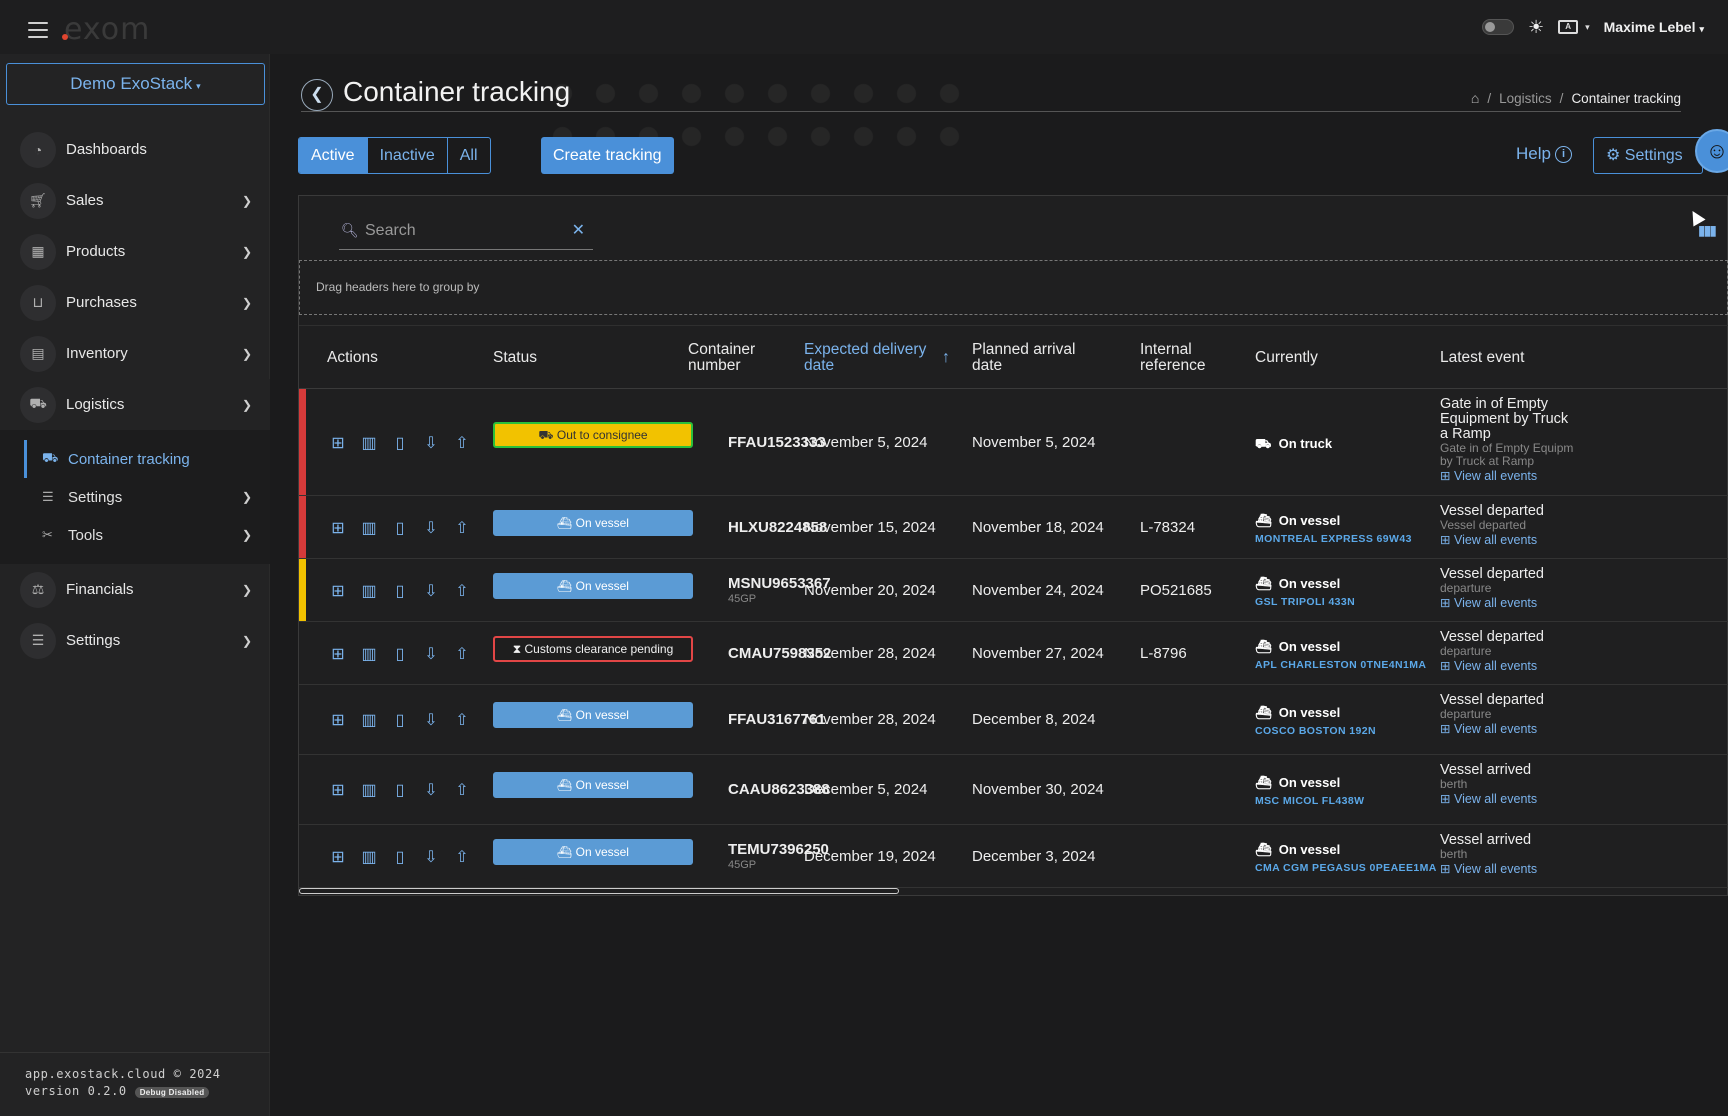 The image size is (1728, 1116). What do you see at coordinates (135, 302) in the screenshot?
I see `sidebar-item-purchases: ⊔ Purchases ❯` at bounding box center [135, 302].